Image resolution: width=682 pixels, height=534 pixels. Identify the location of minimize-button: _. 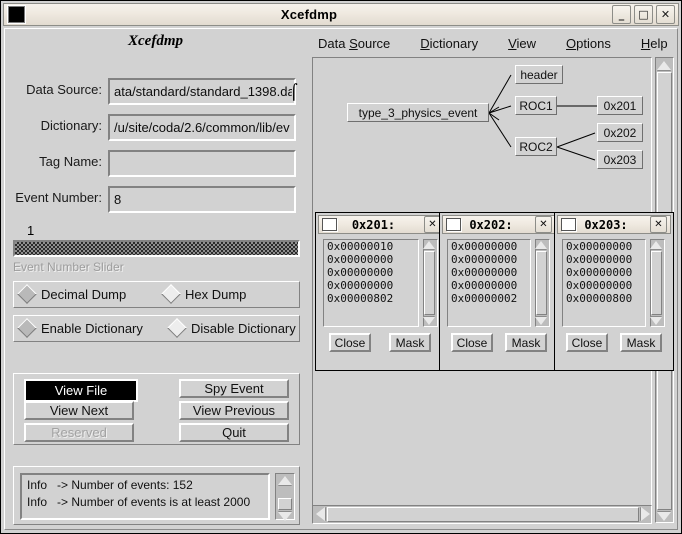
(621, 14).